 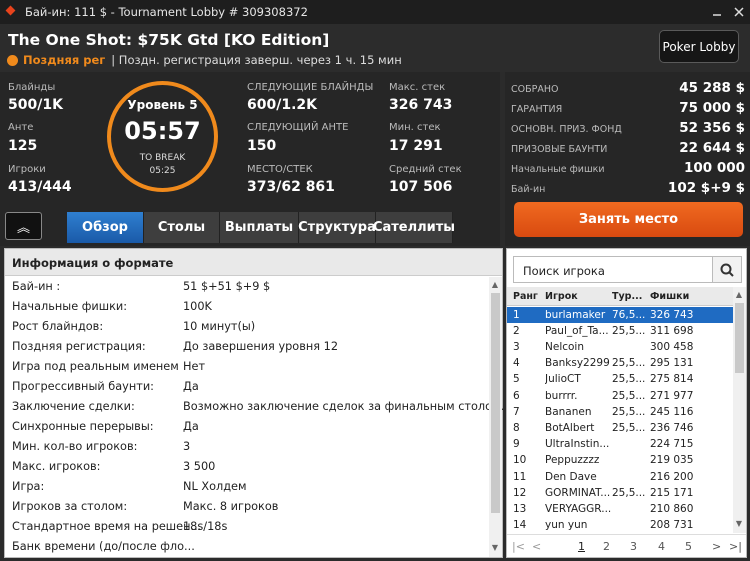 What do you see at coordinates (421, 105) in the screenshot?
I see `max-stack-value: 326 743` at bounding box center [421, 105].